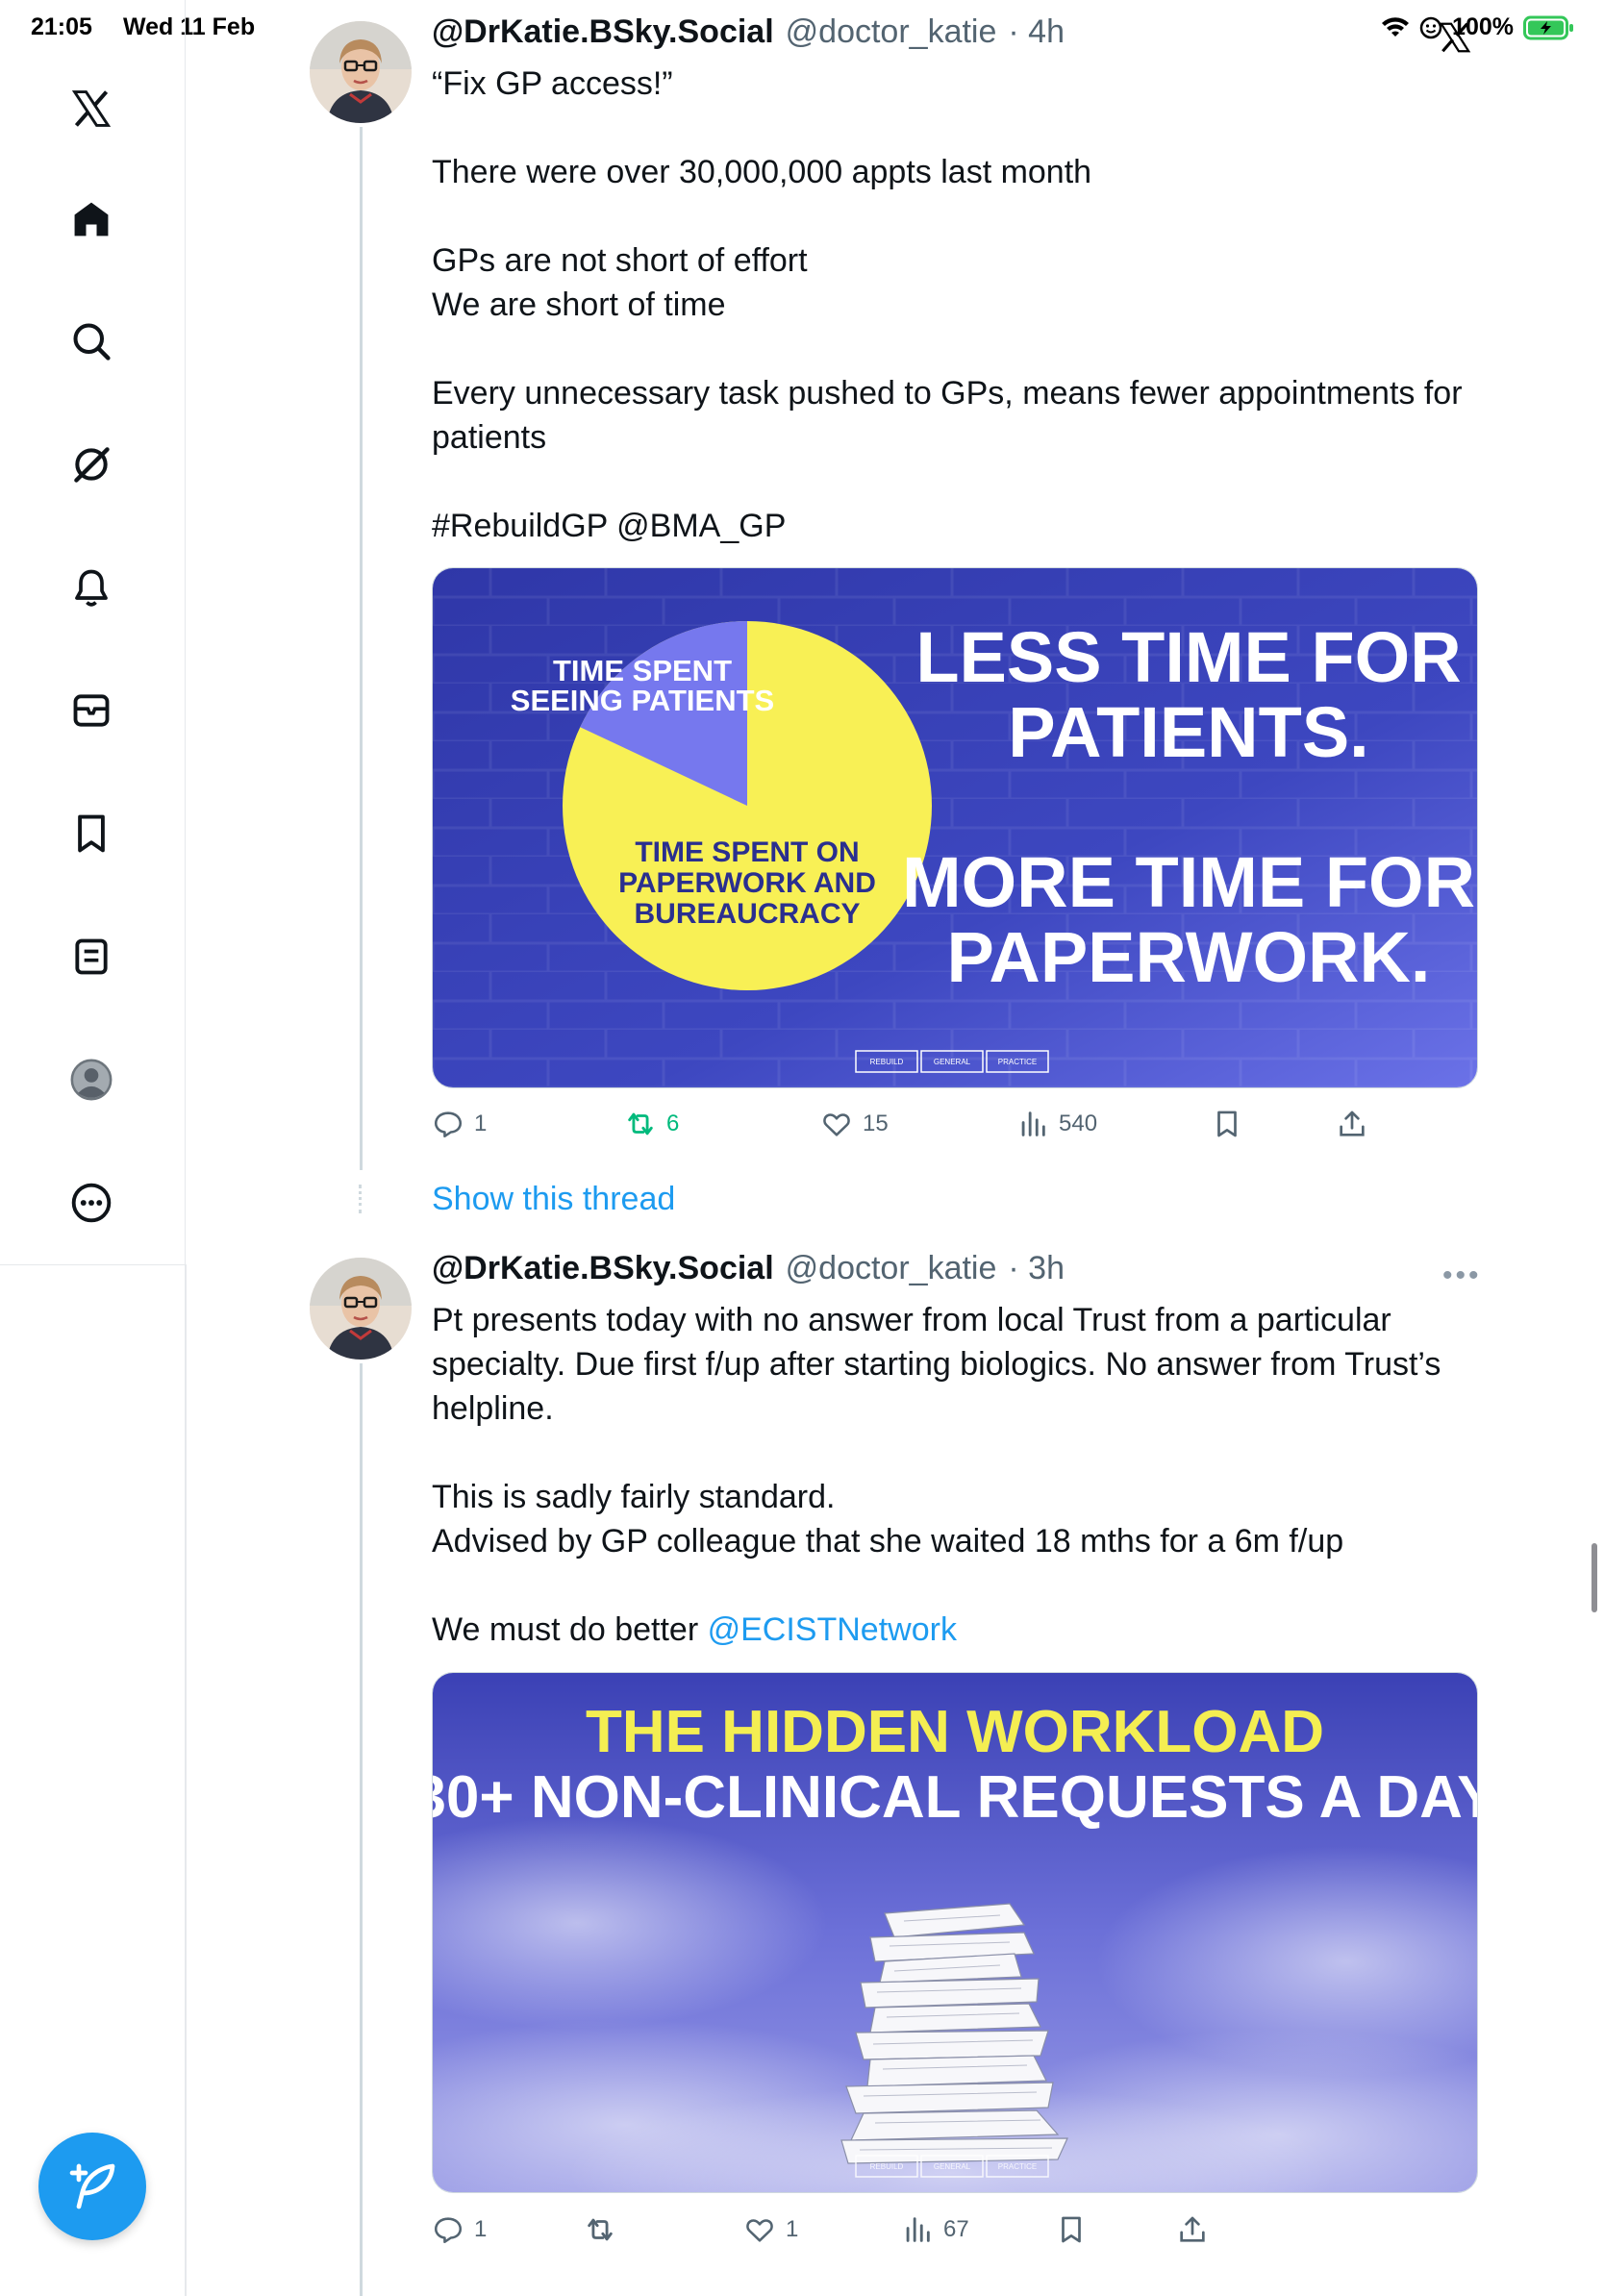  I want to click on headline-line-2: PATIENTS., so click(1188, 732).